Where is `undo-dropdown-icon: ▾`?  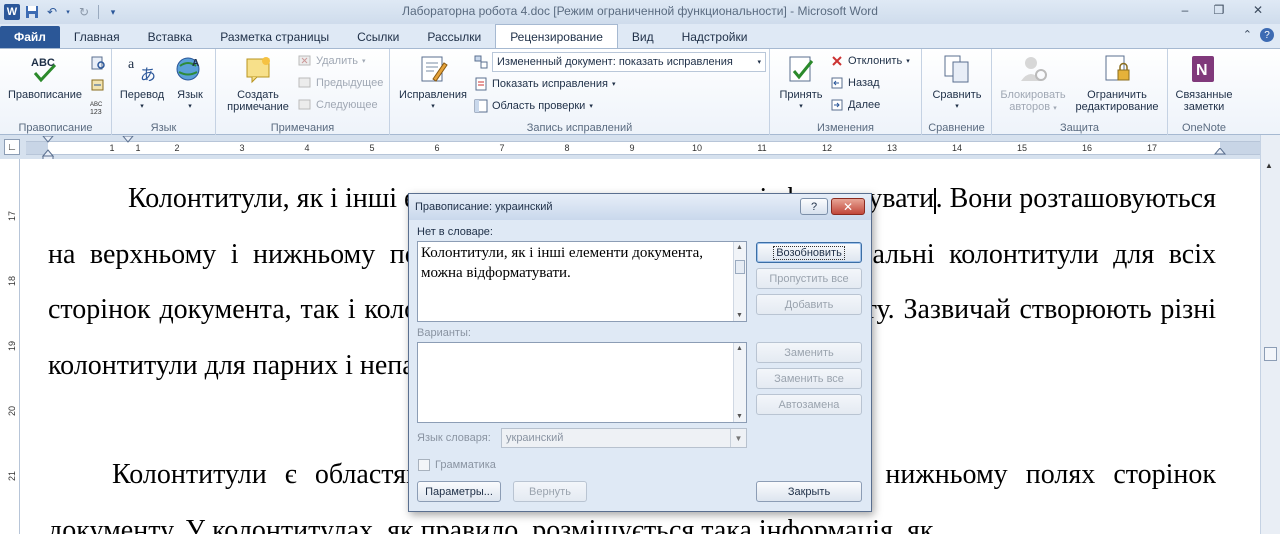
undo-dropdown-icon: ▾ is located at coordinates (68, 12).